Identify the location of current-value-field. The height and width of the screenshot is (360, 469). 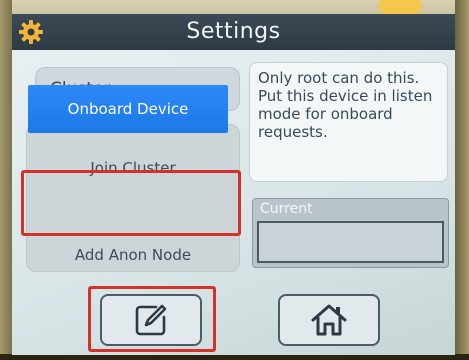
(350, 242).